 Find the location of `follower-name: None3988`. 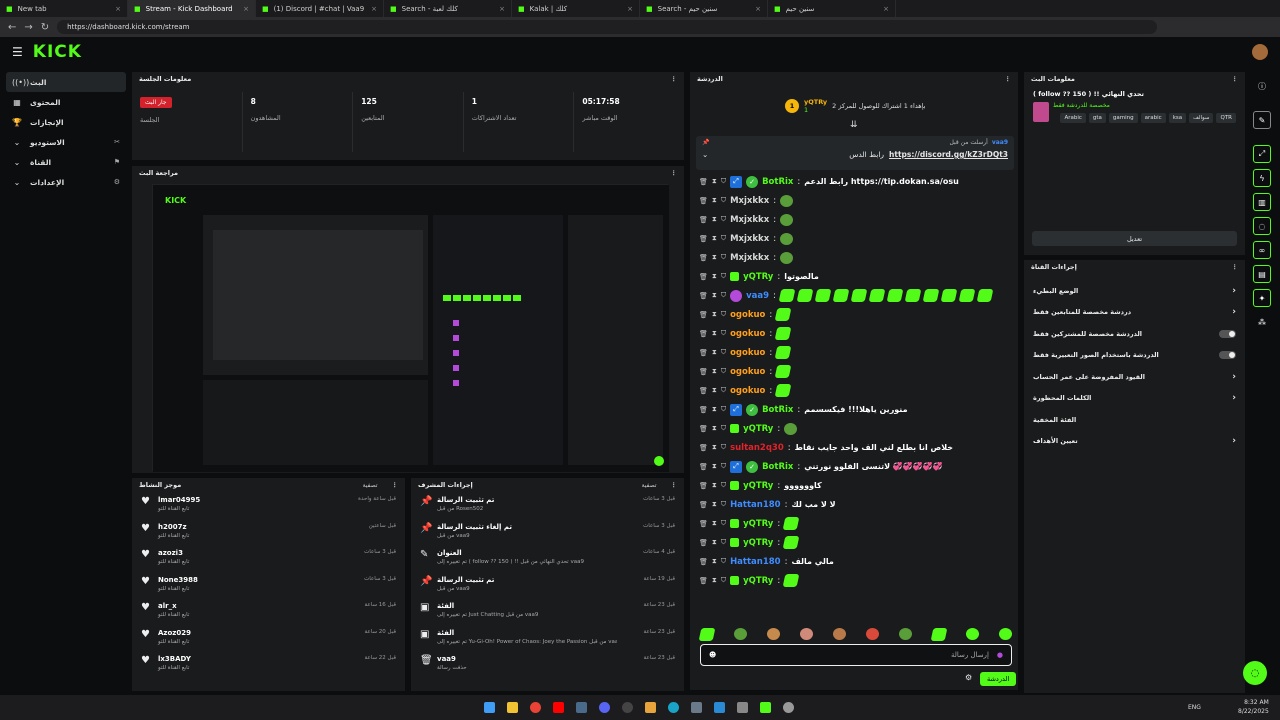

follower-name: None3988 is located at coordinates (178, 580).